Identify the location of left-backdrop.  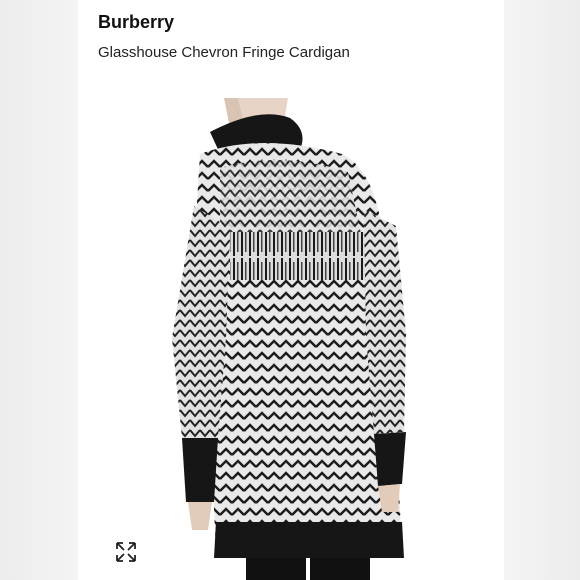
(39, 290).